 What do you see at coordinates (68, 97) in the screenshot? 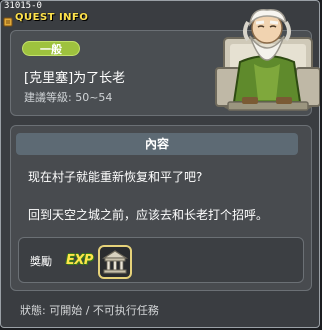
I see `recommended-level: 建議等級: 50~54` at bounding box center [68, 97].